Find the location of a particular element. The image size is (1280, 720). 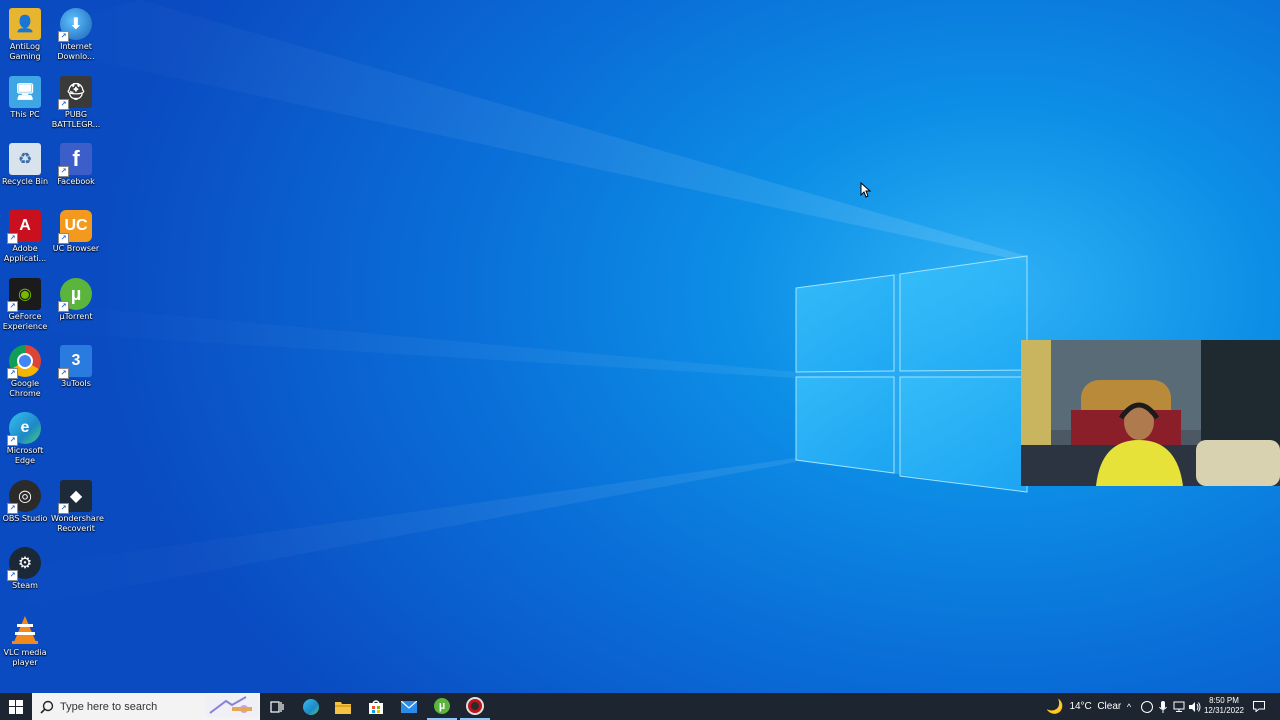

search-icon is located at coordinates (47, 707).